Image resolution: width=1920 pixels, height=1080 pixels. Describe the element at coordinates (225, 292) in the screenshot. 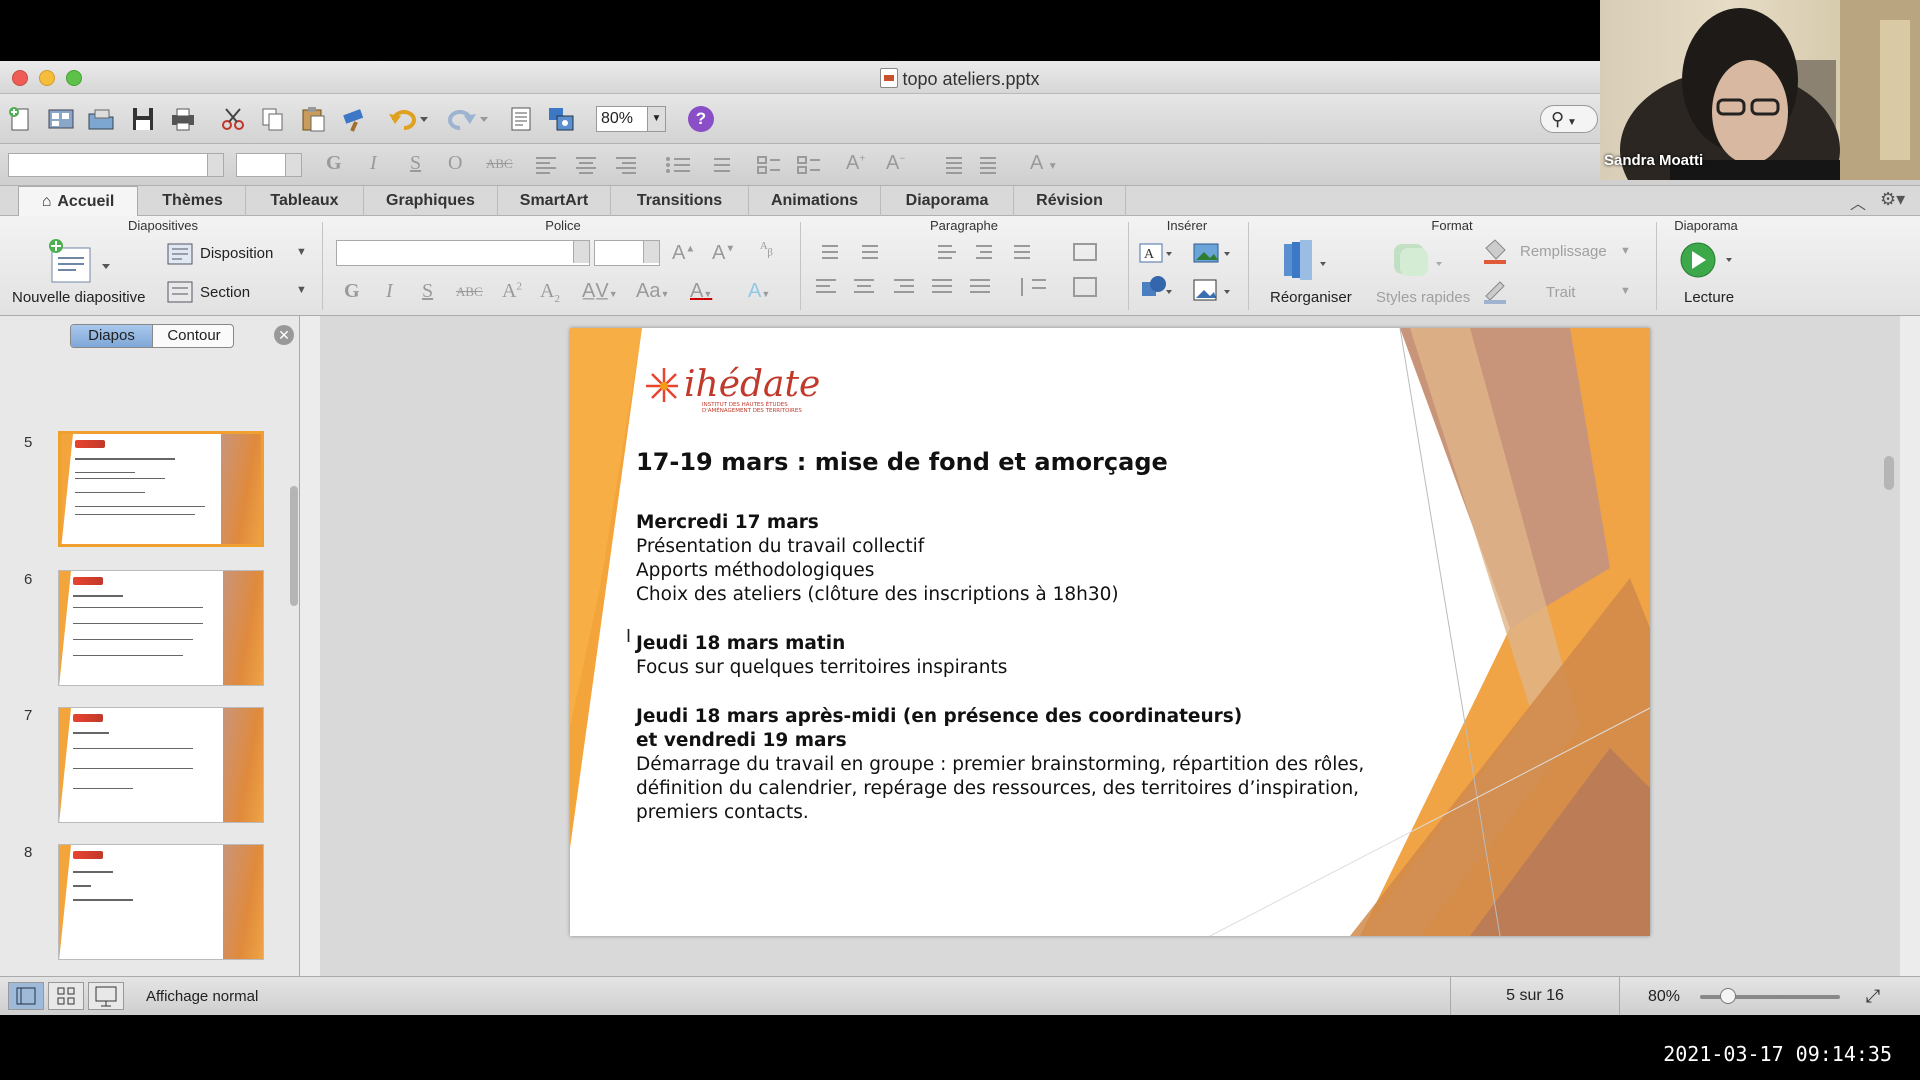

I see `section-label: Section` at that location.